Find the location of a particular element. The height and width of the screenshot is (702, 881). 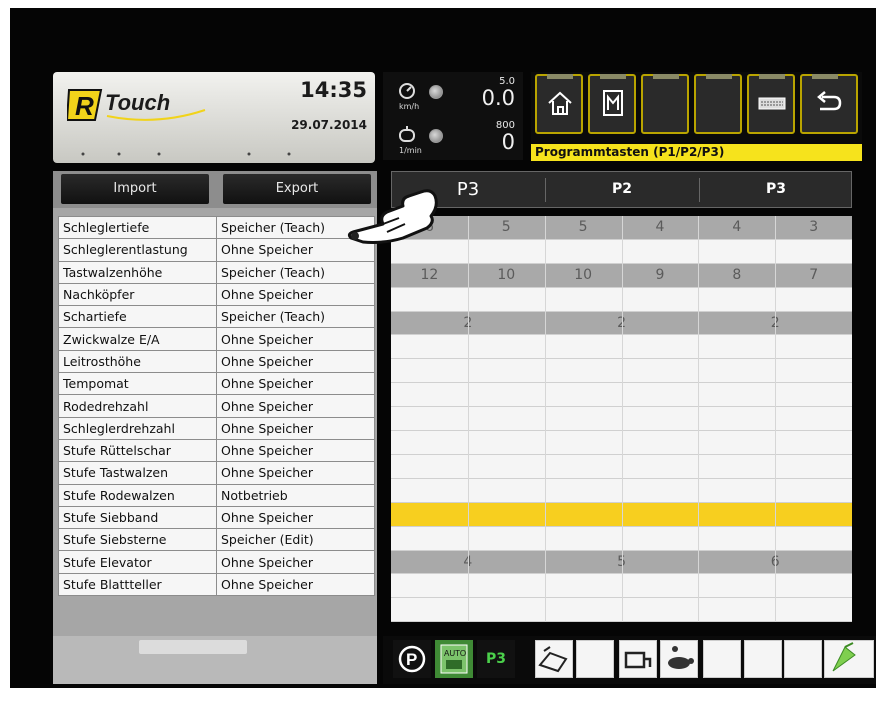

svg-text: P is located at coordinates (411, 659).